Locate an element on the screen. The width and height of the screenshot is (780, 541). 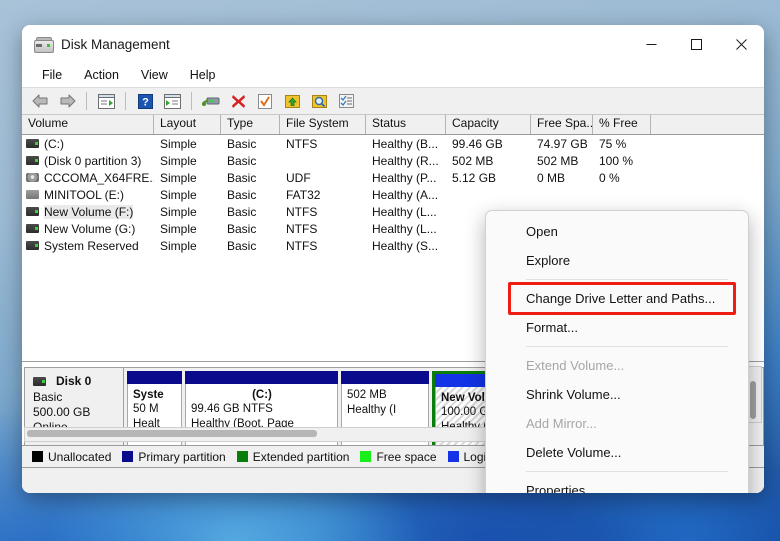
menu-item-open: Open is located at coordinates (617, 231).